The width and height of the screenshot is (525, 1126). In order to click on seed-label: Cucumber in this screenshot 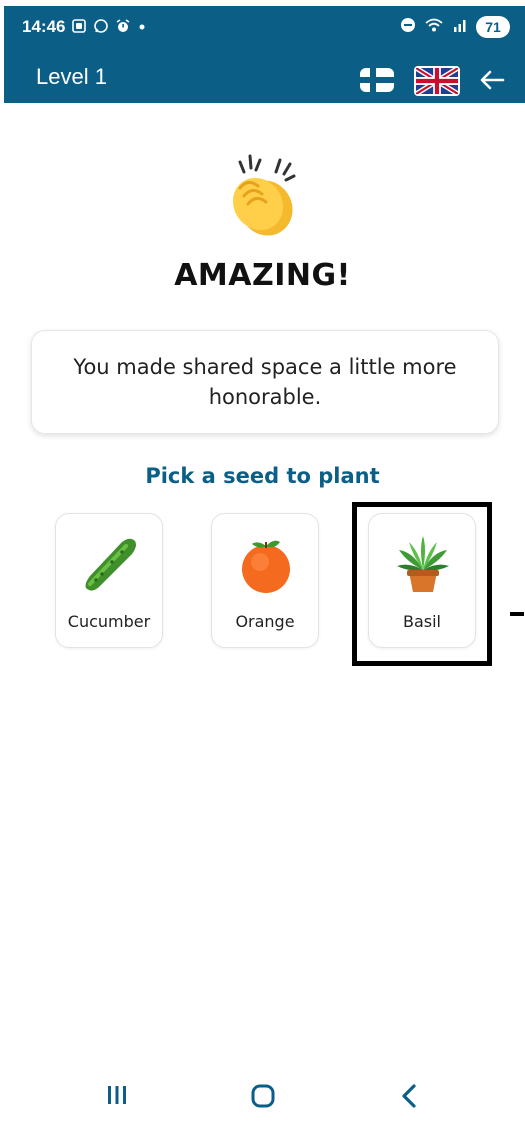, I will do `click(109, 621)`.